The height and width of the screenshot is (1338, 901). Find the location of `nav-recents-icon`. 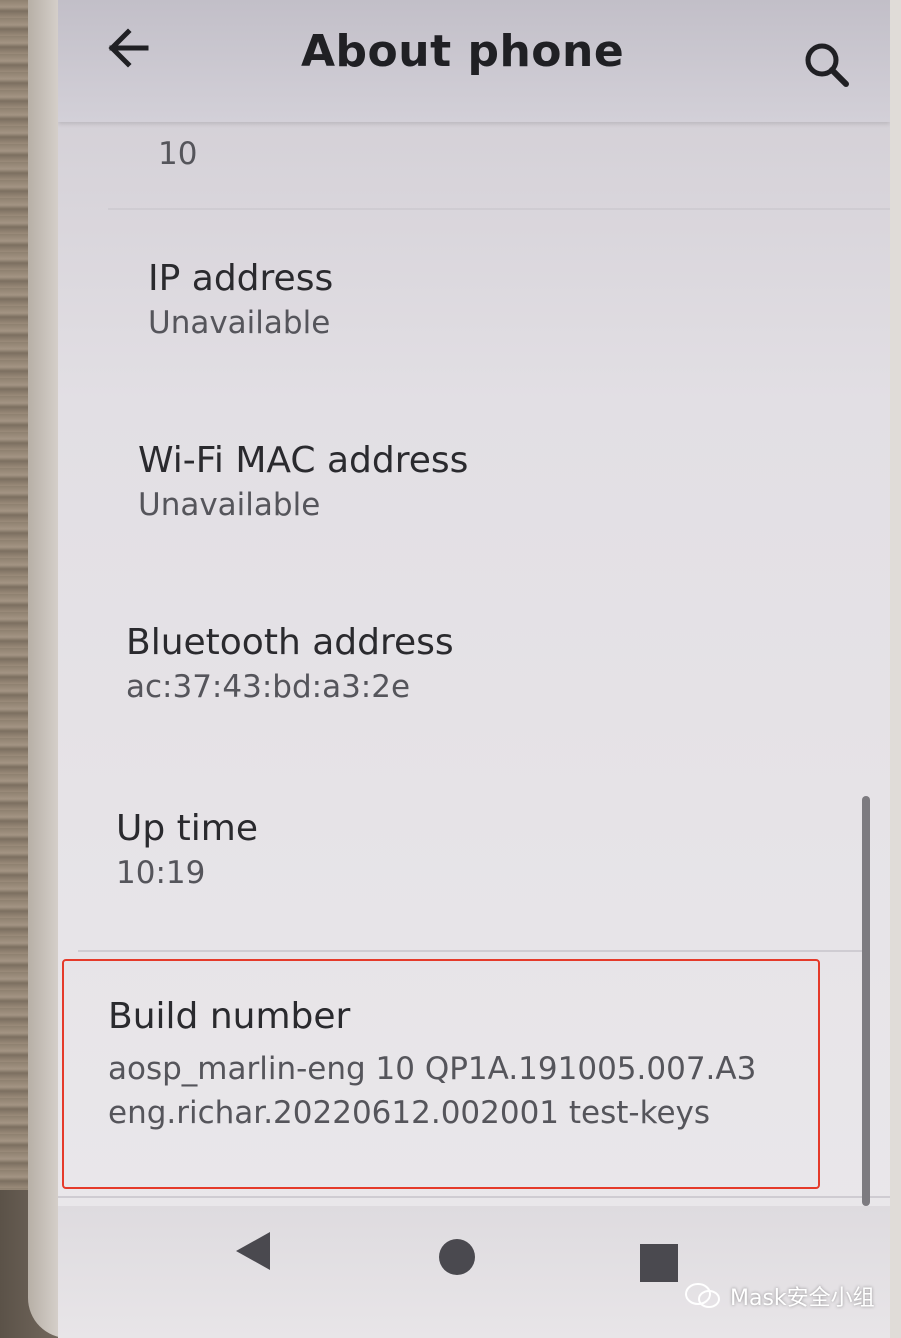

nav-recents-icon is located at coordinates (659, 1263).